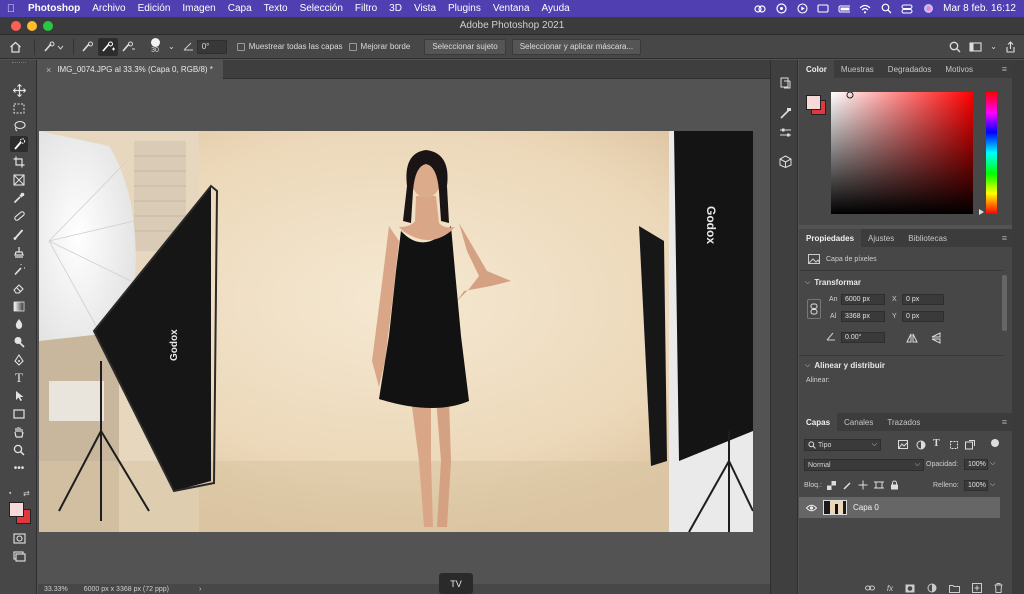 This screenshot has width=1024, height=594. Describe the element at coordinates (425, 8) in the screenshot. I see `menu-vista: Vista` at that location.